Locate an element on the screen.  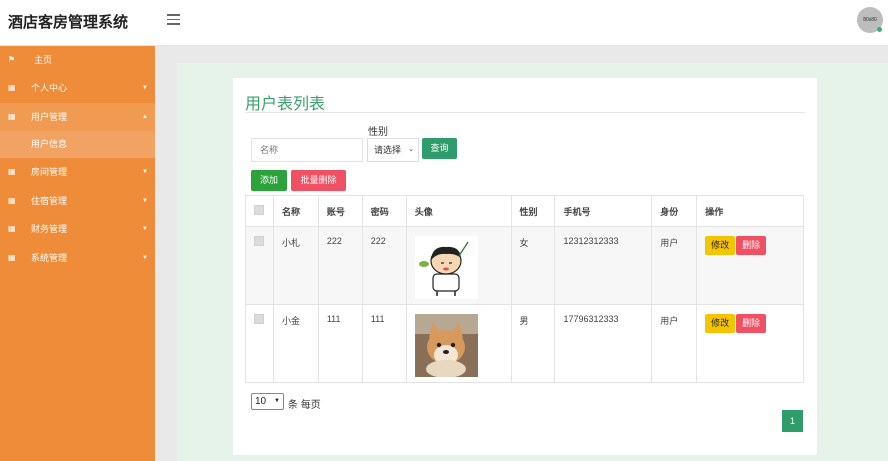
select-all-checkbox is located at coordinates (259, 210).